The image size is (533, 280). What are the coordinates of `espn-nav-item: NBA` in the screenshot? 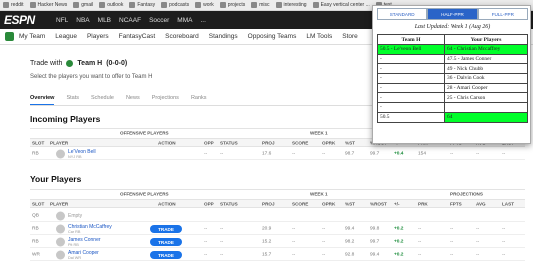 It's located at (82, 20).